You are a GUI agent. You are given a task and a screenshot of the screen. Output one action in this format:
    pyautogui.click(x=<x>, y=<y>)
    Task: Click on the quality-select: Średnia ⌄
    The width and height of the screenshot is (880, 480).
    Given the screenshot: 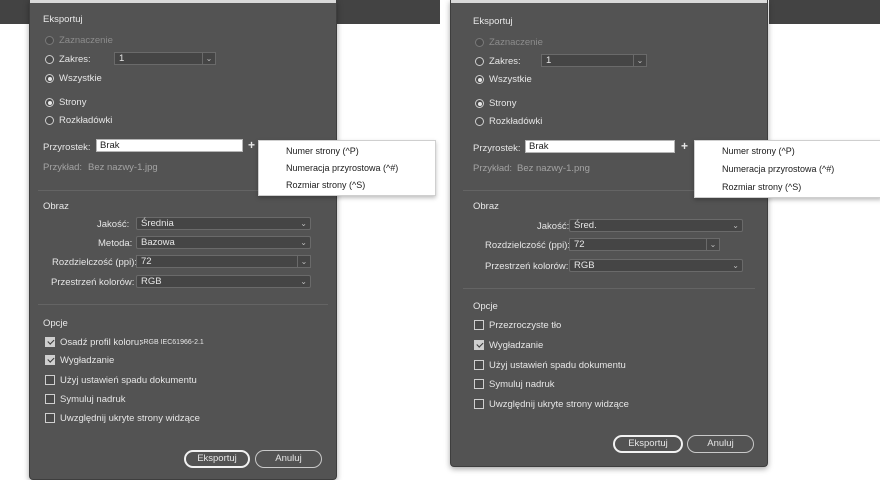 What is the action you would take?
    pyautogui.click(x=223, y=223)
    